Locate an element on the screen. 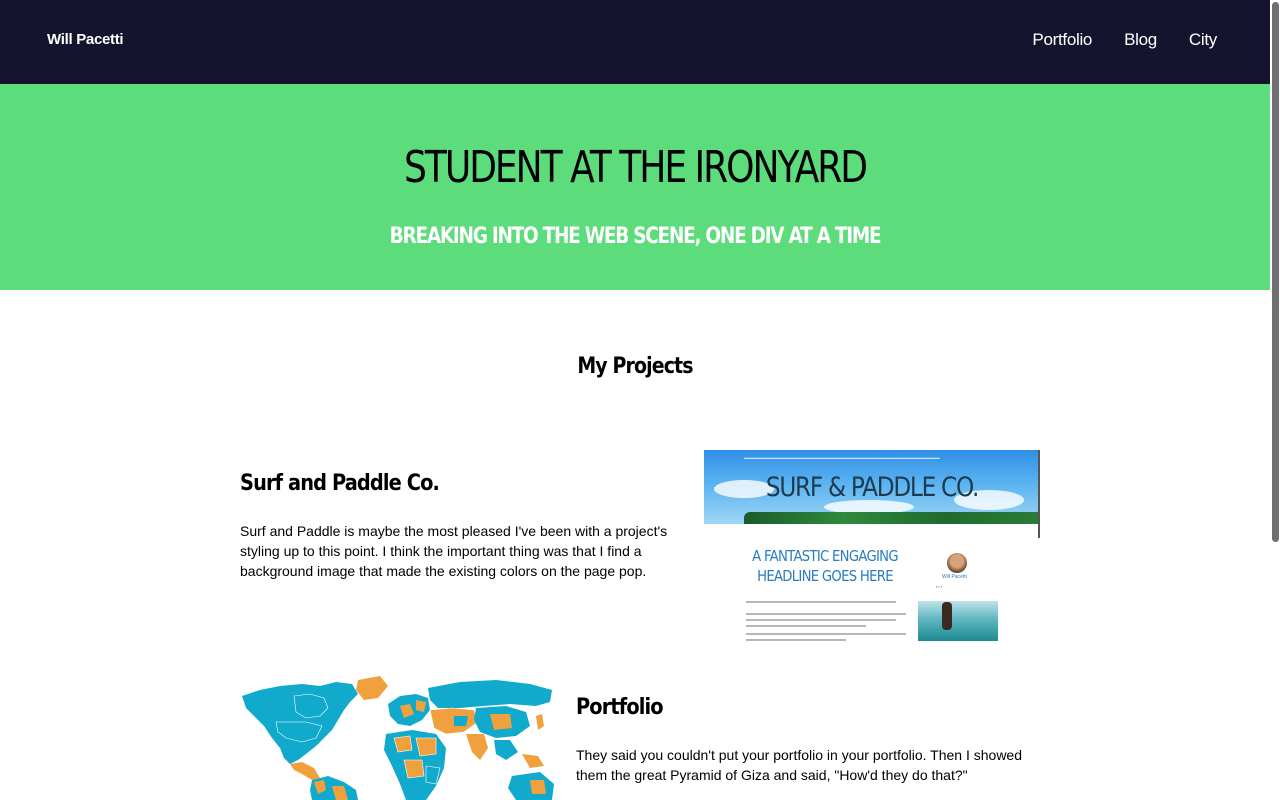 This screenshot has height=800, width=1280. page-scrollbar-thumb is located at coordinates (1275, 272).